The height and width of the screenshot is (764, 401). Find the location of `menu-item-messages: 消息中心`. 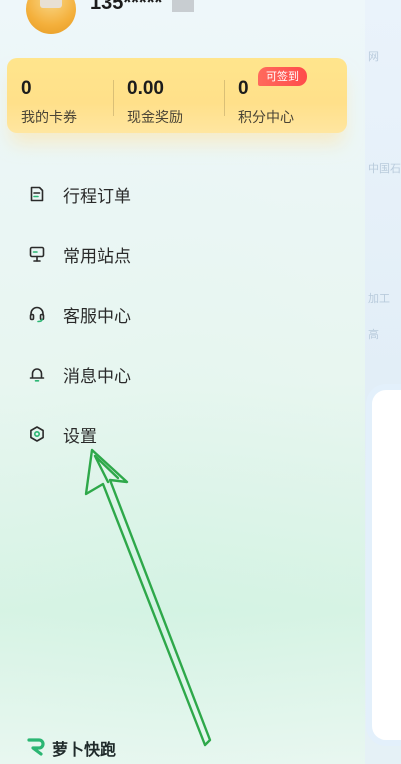

menu-item-messages: 消息中心 is located at coordinates (170, 374).